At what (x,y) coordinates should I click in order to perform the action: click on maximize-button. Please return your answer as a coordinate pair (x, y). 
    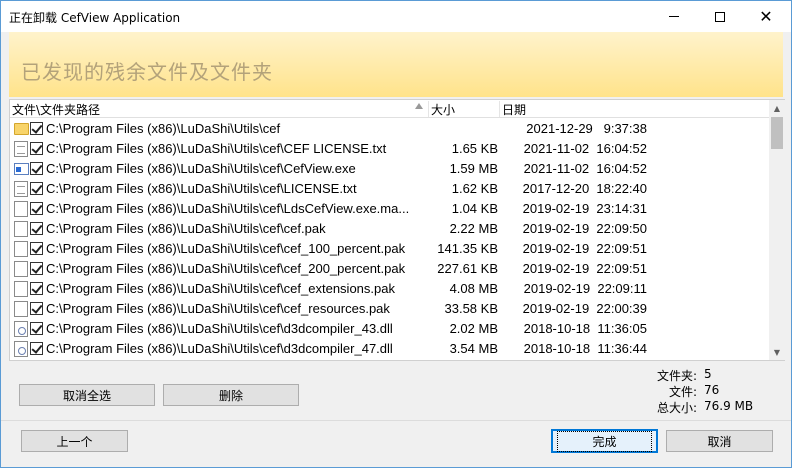
    Looking at the image, I should click on (720, 16).